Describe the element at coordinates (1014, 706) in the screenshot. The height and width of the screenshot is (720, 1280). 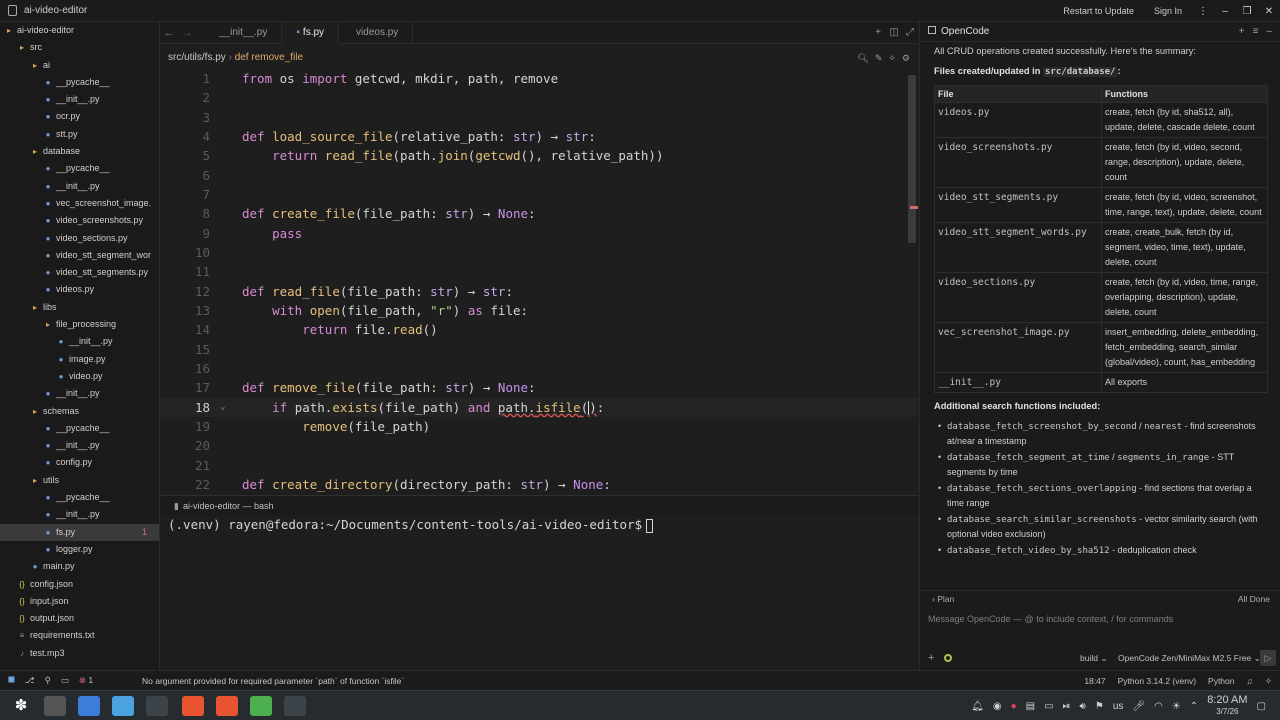
I see `record-icon: ●` at that location.